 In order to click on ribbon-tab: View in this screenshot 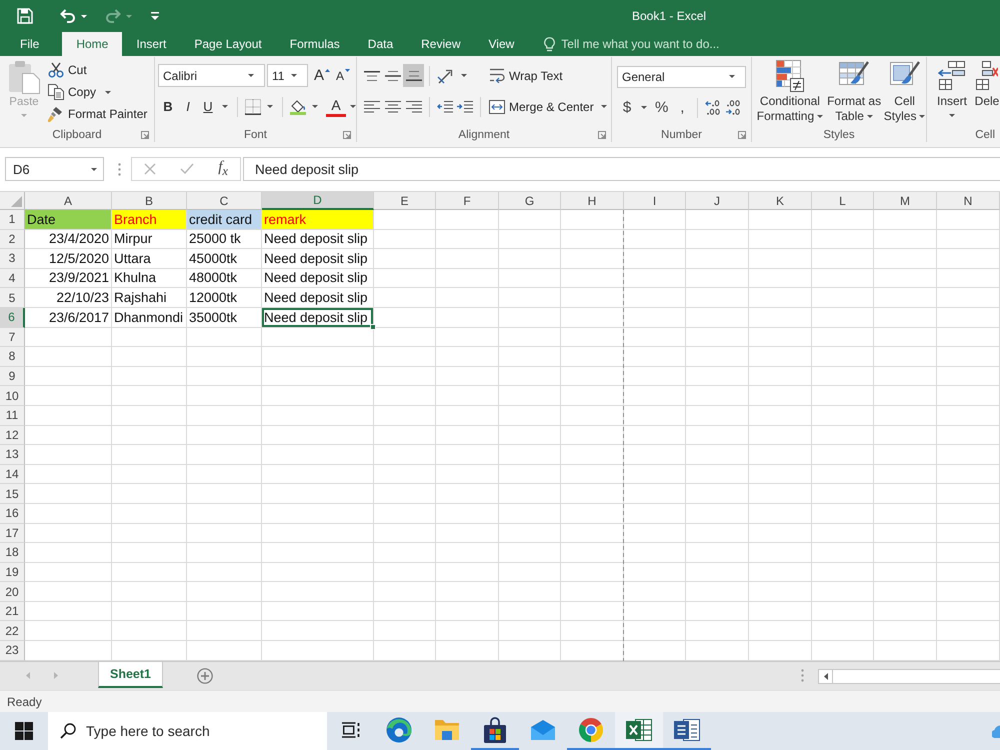, I will do `click(501, 44)`.